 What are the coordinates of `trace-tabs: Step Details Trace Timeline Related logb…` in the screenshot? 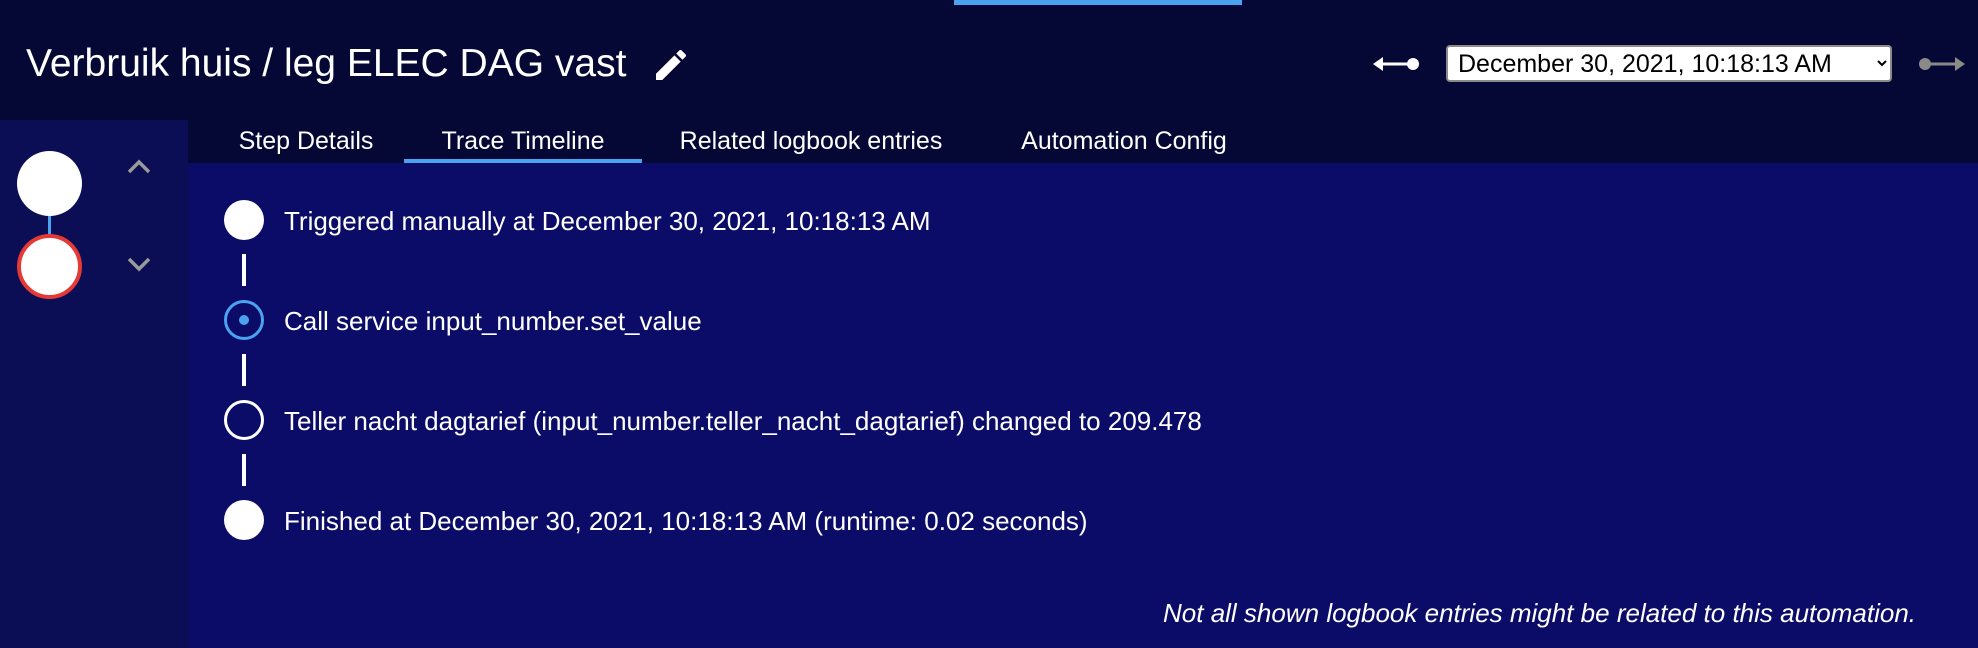 It's located at (1083, 141).